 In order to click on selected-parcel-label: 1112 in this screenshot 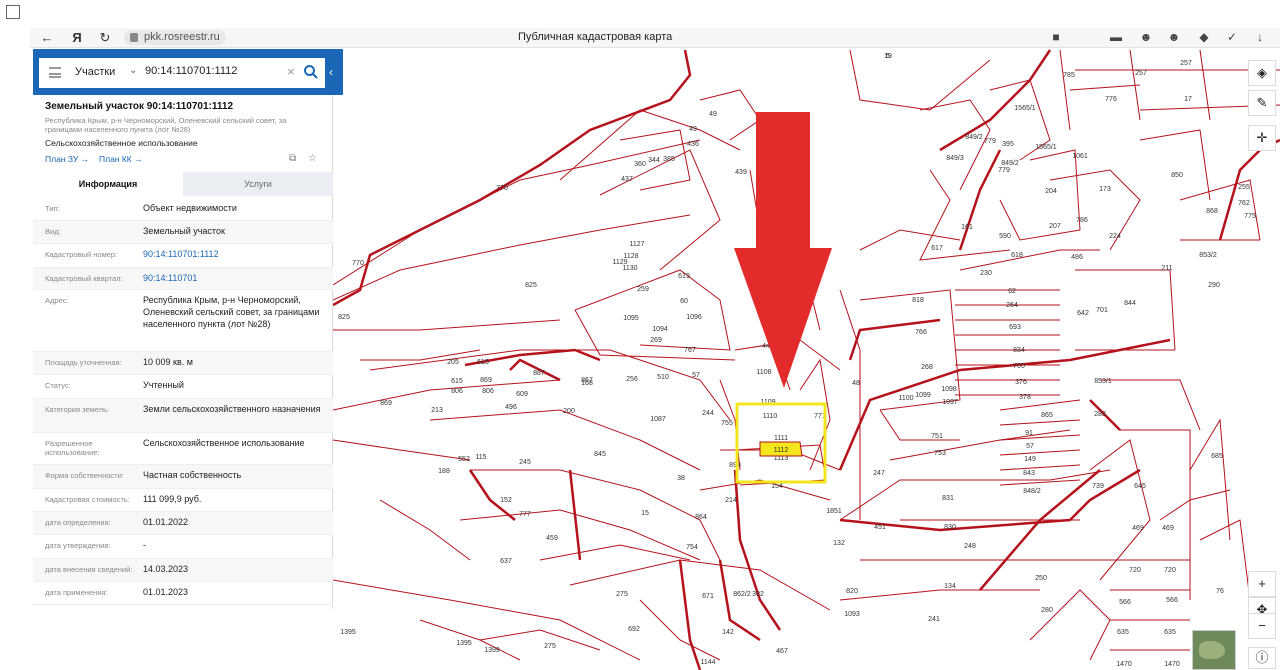, I will do `click(781, 450)`.